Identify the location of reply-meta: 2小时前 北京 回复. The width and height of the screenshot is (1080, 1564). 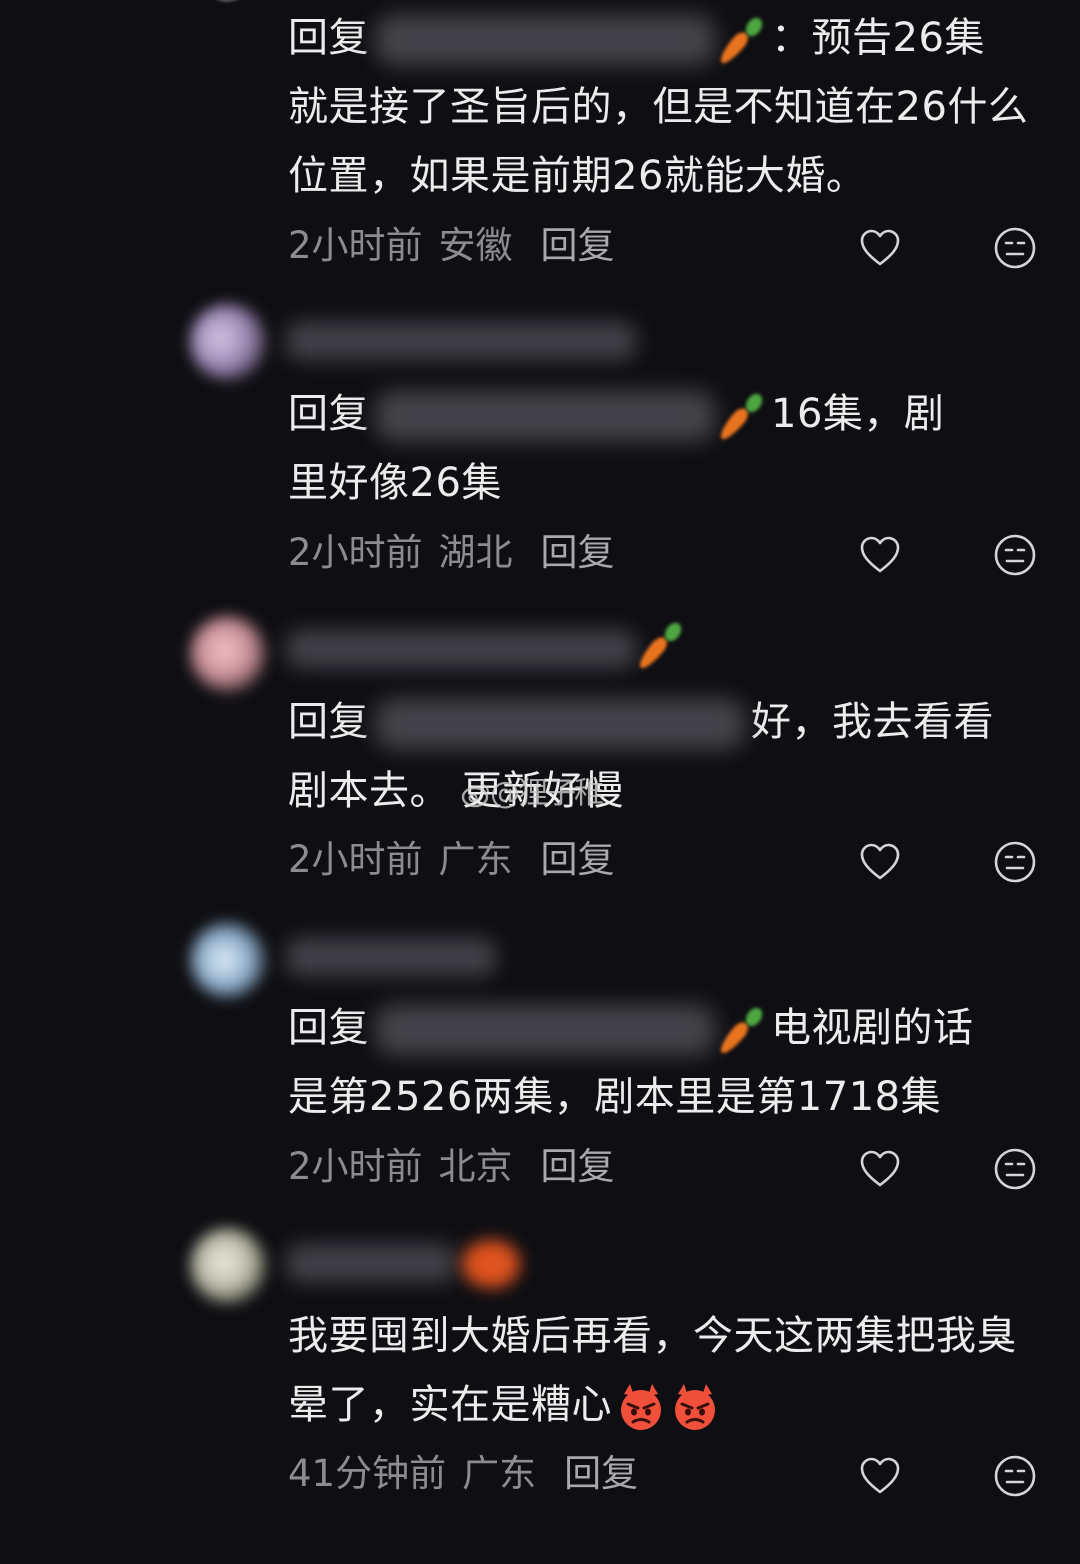
(459, 1167).